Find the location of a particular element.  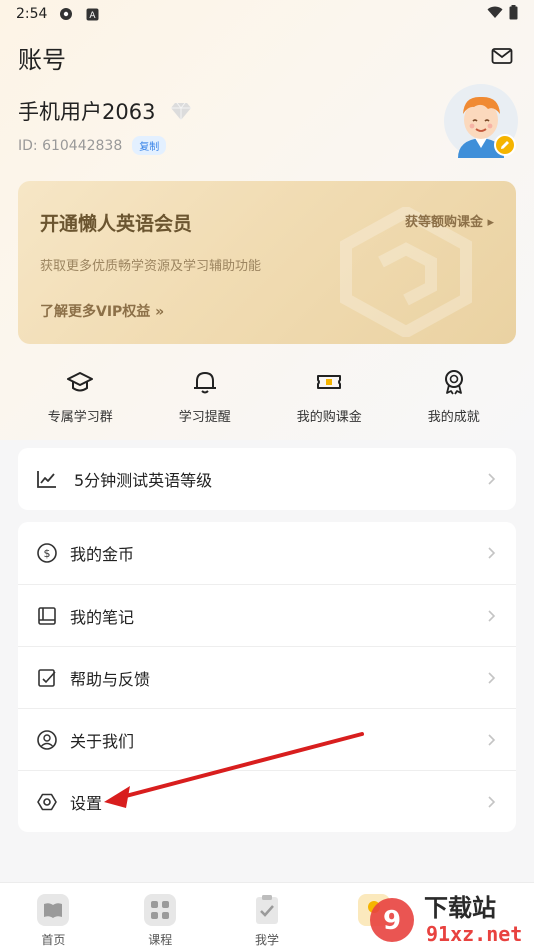

tab-home: 首页 is located at coordinates (53, 916).